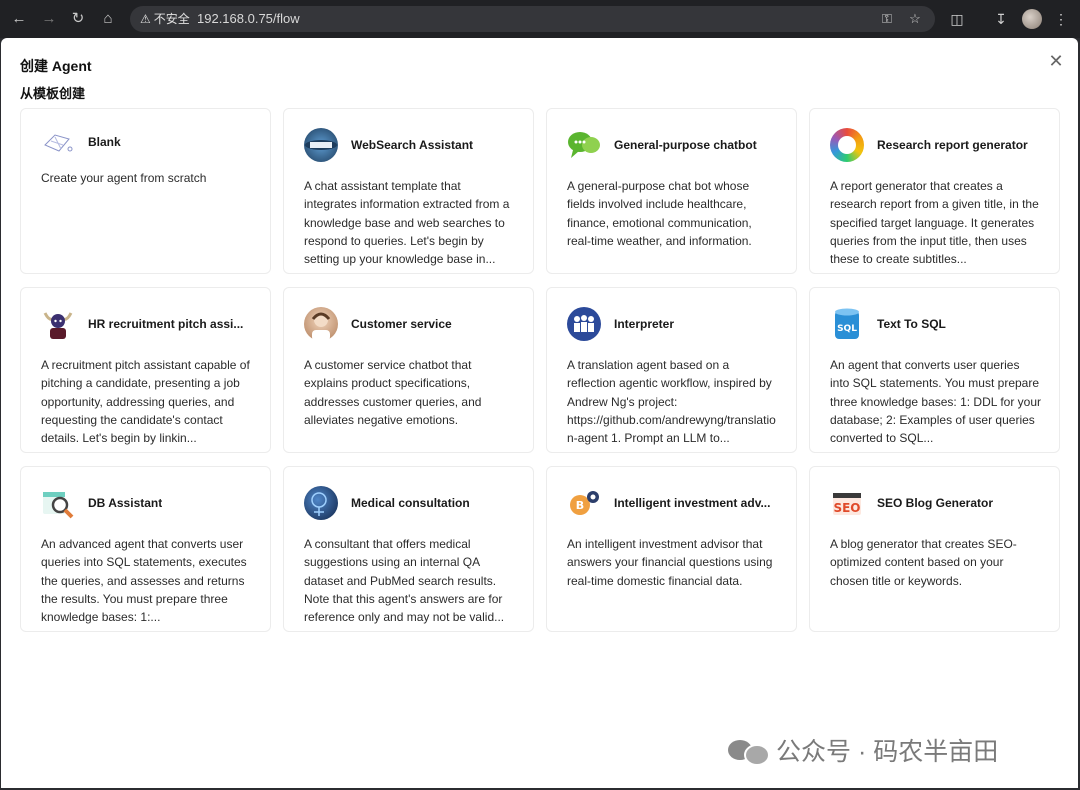  Describe the element at coordinates (952, 145) in the screenshot. I see `card-title: Research report generator` at that location.